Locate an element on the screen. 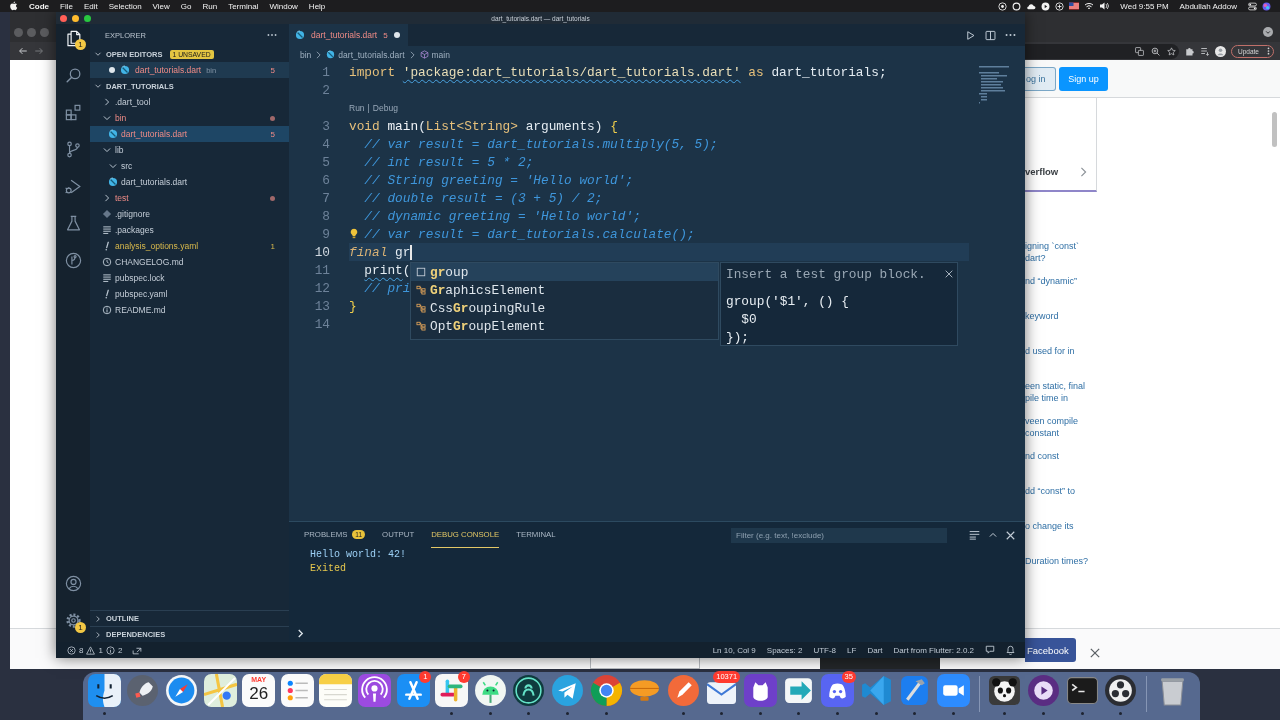  suggestion-item: GraphicsElement is located at coordinates (564, 290).